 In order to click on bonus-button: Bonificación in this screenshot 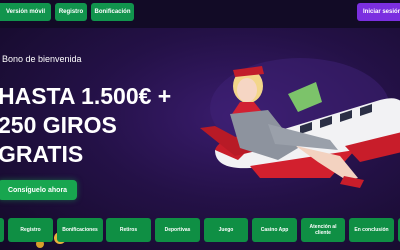, I will do `click(112, 12)`.